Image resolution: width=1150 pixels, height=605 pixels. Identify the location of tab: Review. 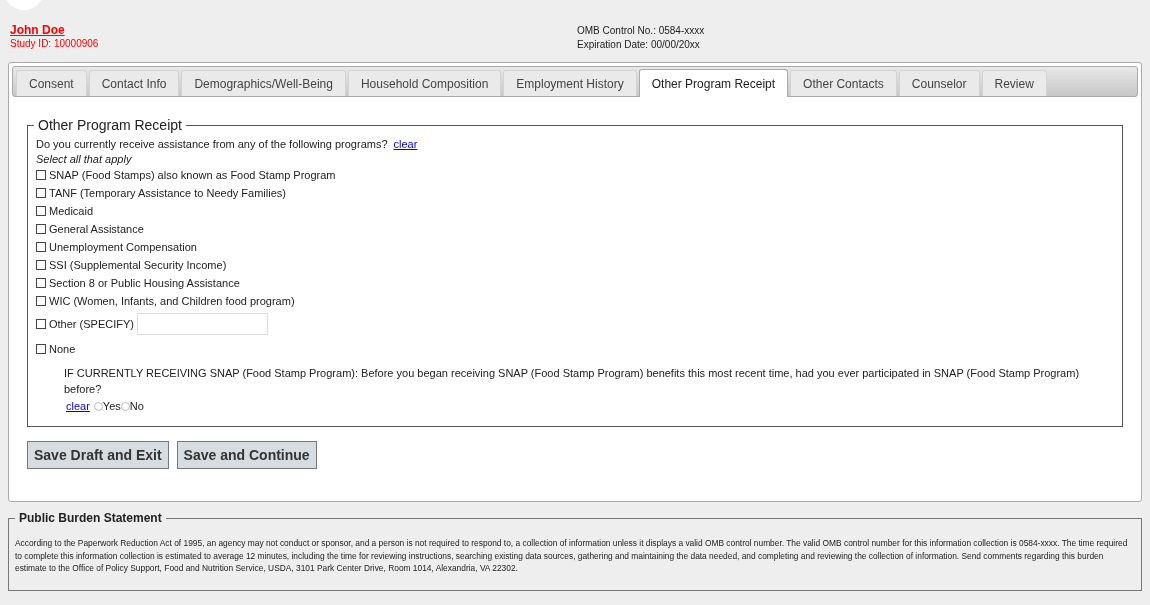
(1014, 83).